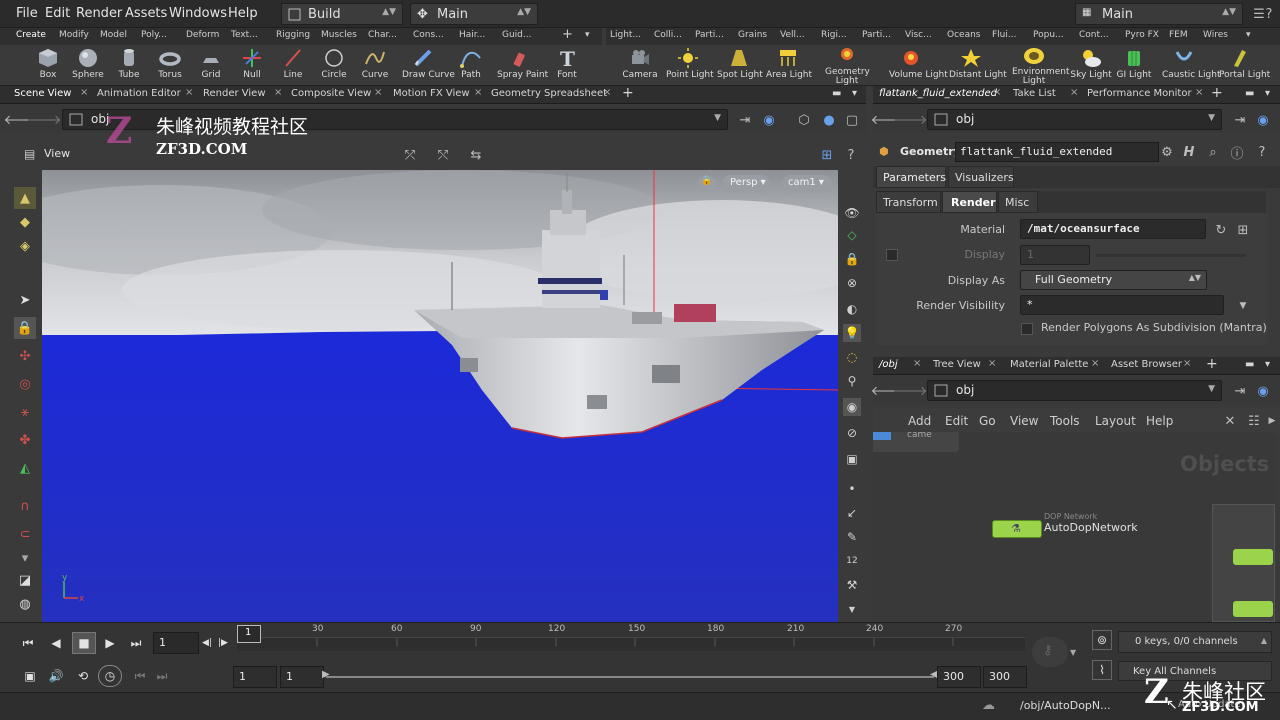 Image resolution: width=1280 pixels, height=720 pixels. I want to click on autodopnetwork-label: AutoDopNetwork, so click(1091, 527).